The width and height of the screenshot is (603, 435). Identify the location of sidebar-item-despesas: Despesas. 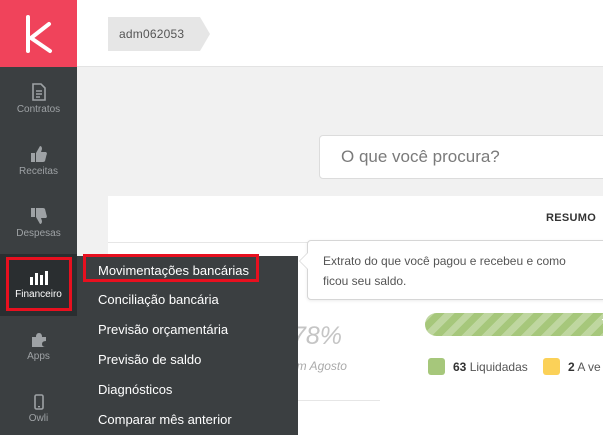
(38, 223).